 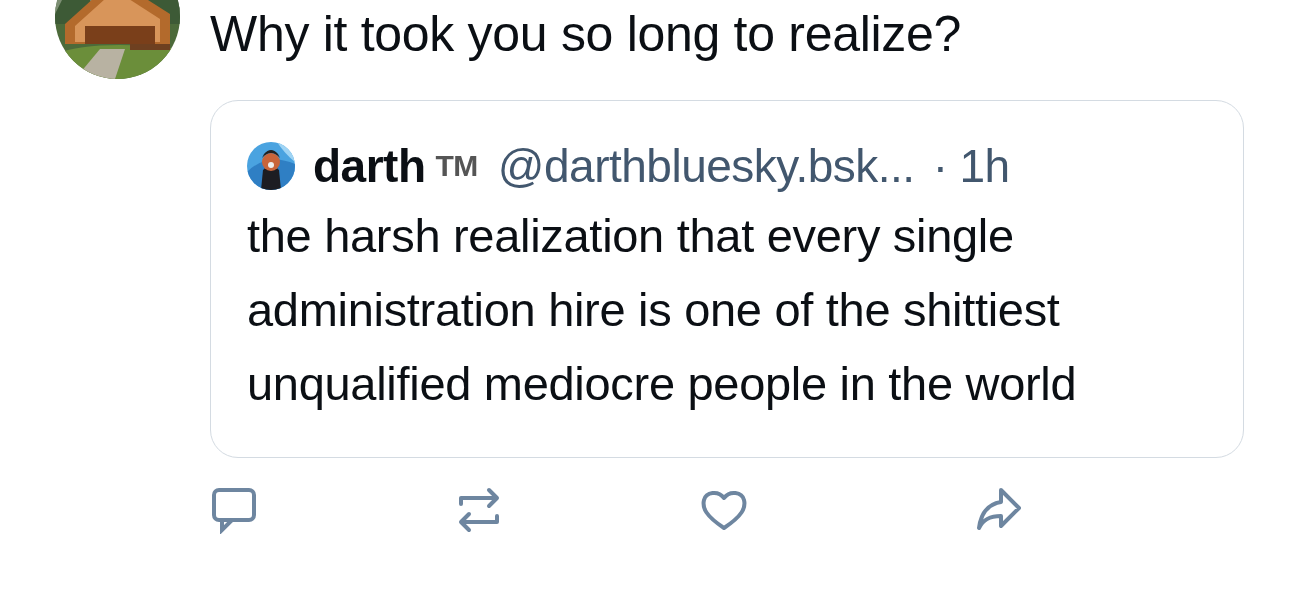 I want to click on timestamp: 1h, so click(x=984, y=166).